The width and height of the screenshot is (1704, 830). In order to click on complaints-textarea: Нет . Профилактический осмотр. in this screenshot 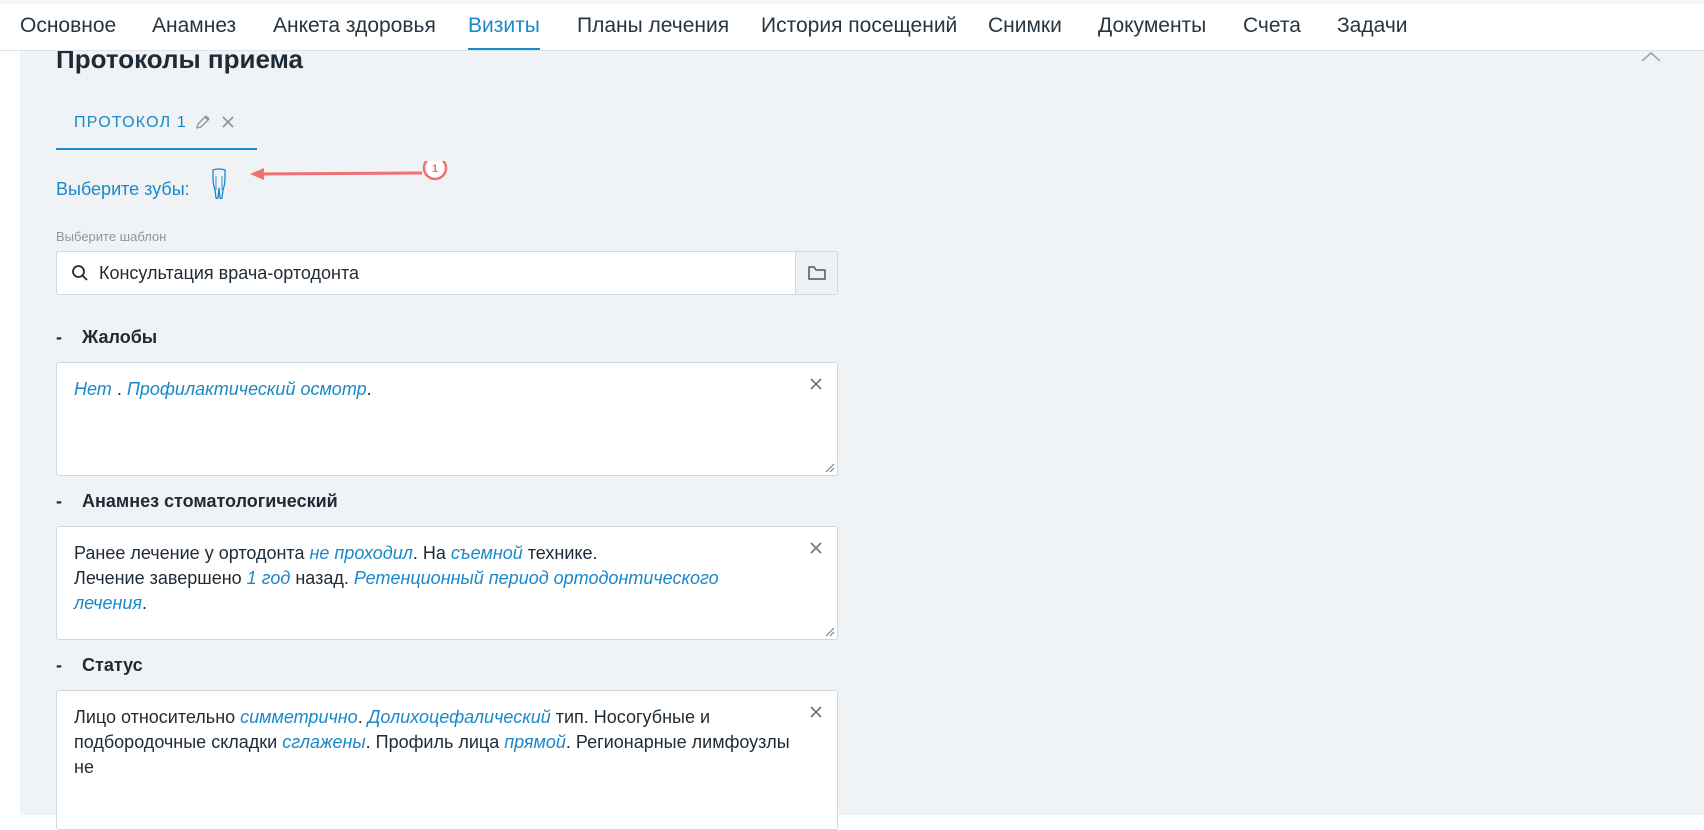, I will do `click(447, 419)`.